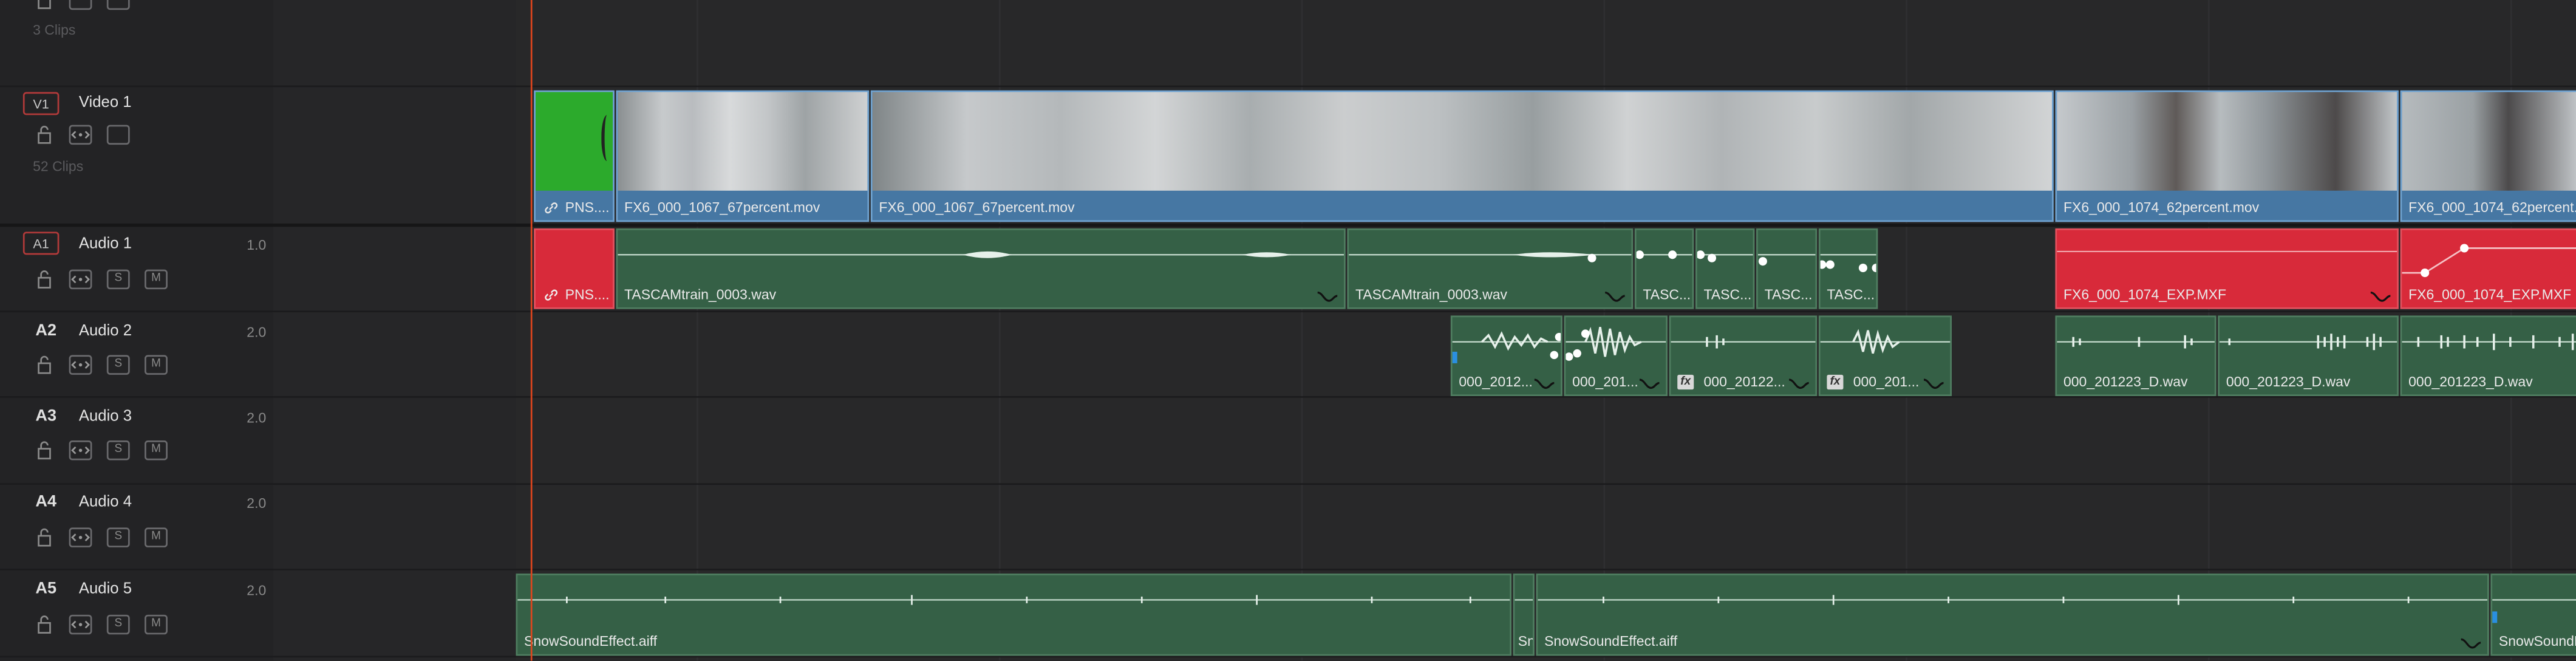  Describe the element at coordinates (58, 165) in the screenshot. I see `track-clip-count: 52 Clips` at that location.